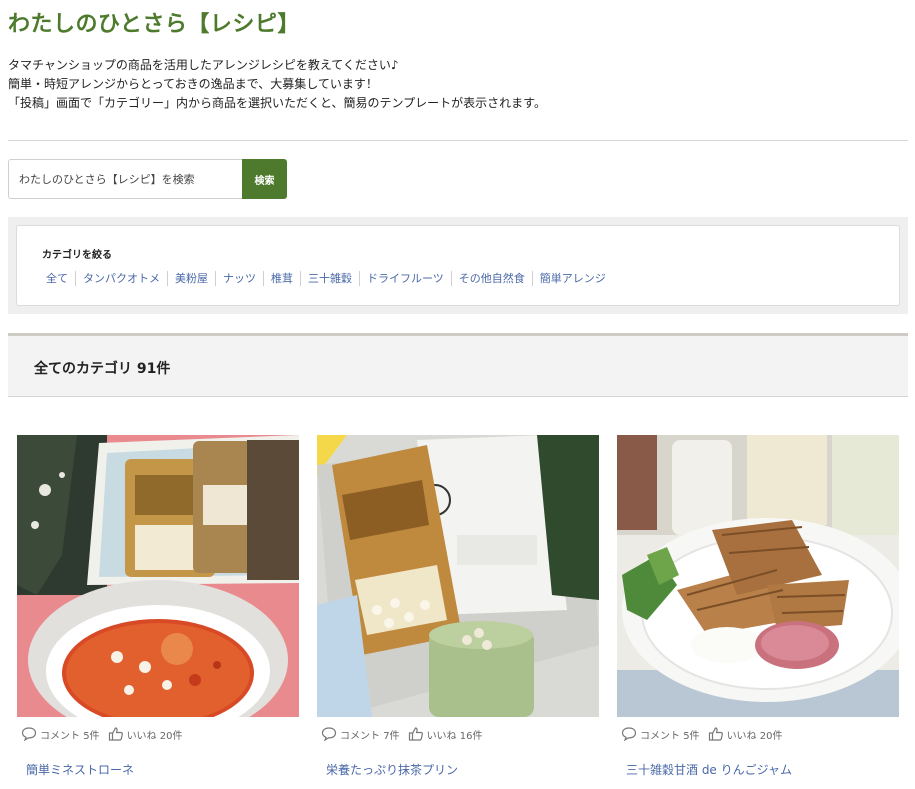 This screenshot has width=915, height=789. Describe the element at coordinates (158, 576) in the screenshot. I see `recipe-photo-minestrone` at that location.